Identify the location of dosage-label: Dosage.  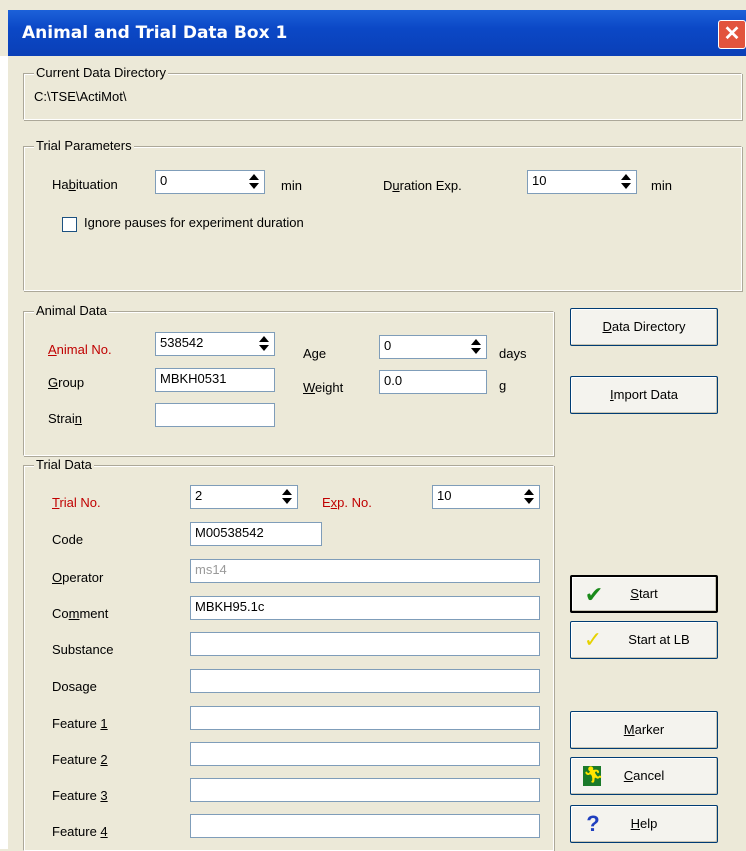
(74, 686).